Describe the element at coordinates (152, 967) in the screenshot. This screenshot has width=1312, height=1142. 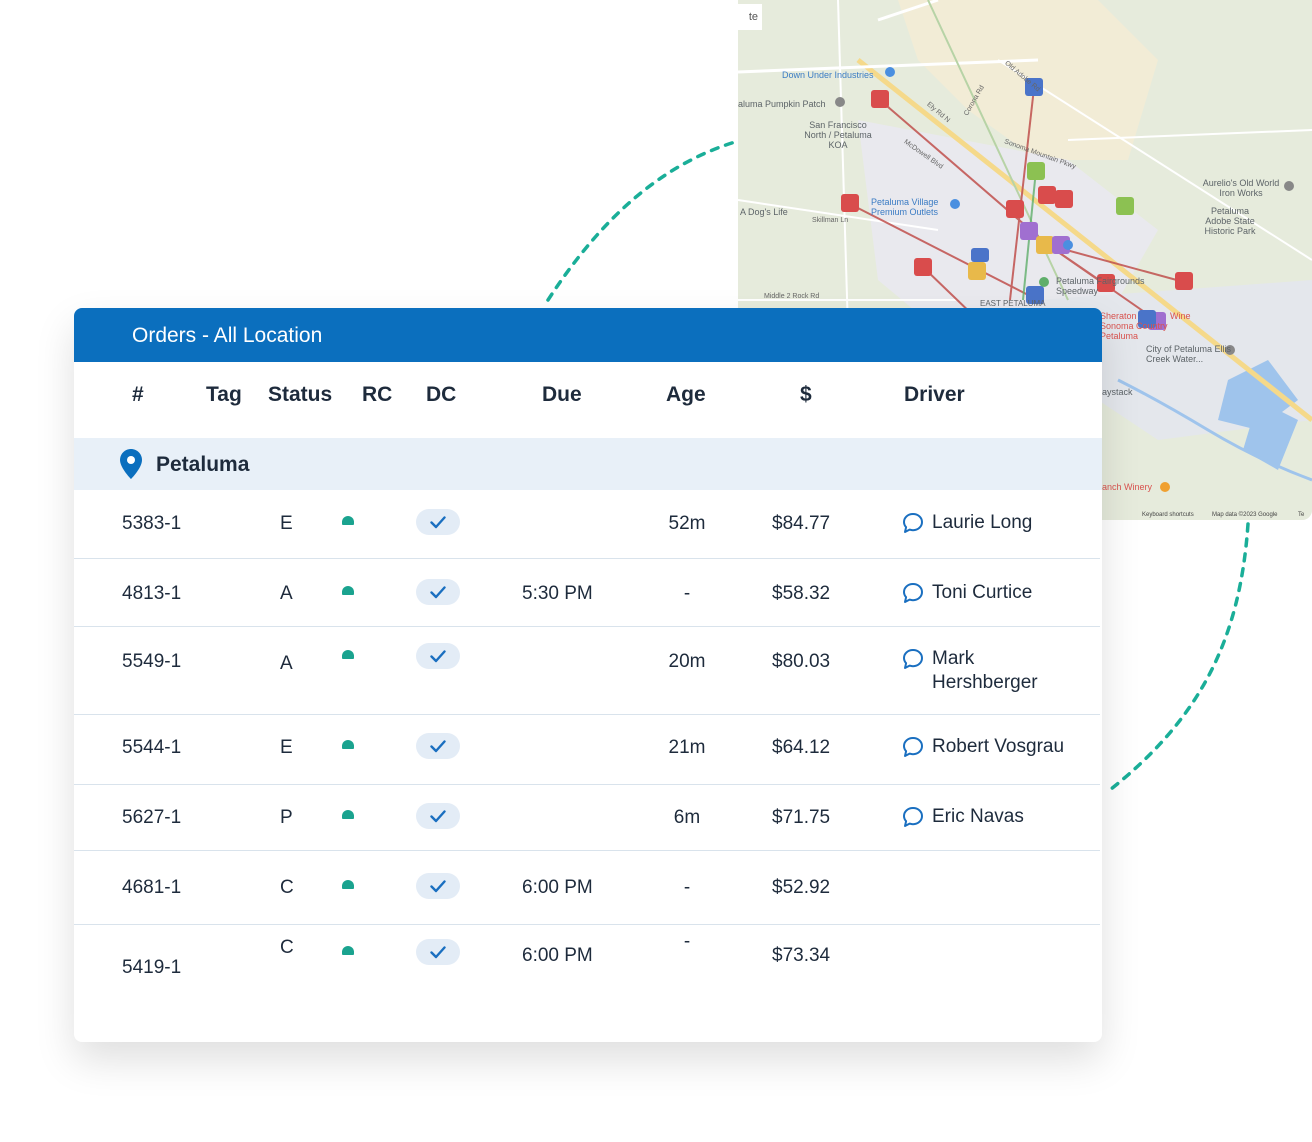
I see `order-id: 5419-1` at that location.